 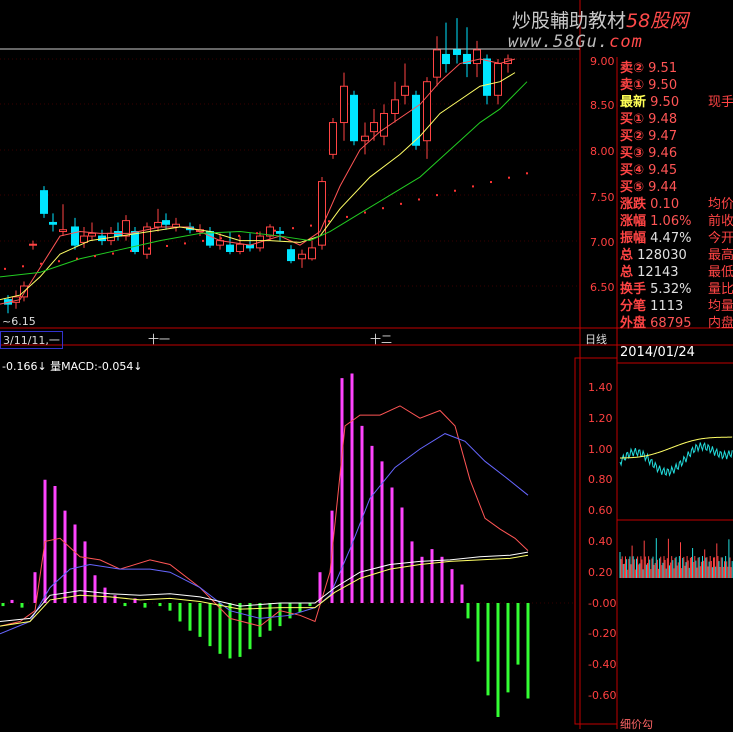 I want to click on macd-tick-label: 1.20, so click(x=600, y=418).